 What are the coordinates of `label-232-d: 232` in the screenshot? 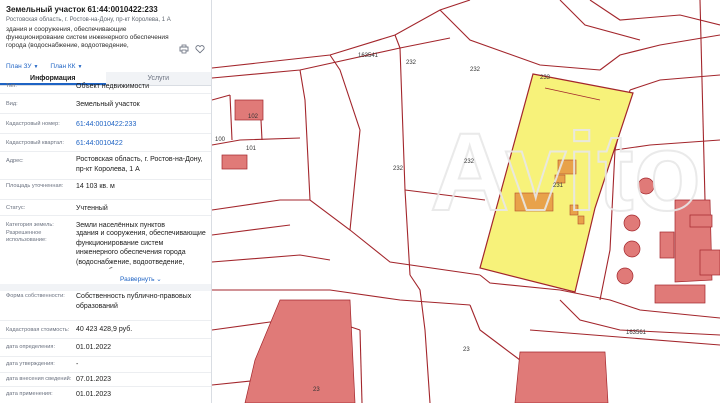 It's located at (469, 162).